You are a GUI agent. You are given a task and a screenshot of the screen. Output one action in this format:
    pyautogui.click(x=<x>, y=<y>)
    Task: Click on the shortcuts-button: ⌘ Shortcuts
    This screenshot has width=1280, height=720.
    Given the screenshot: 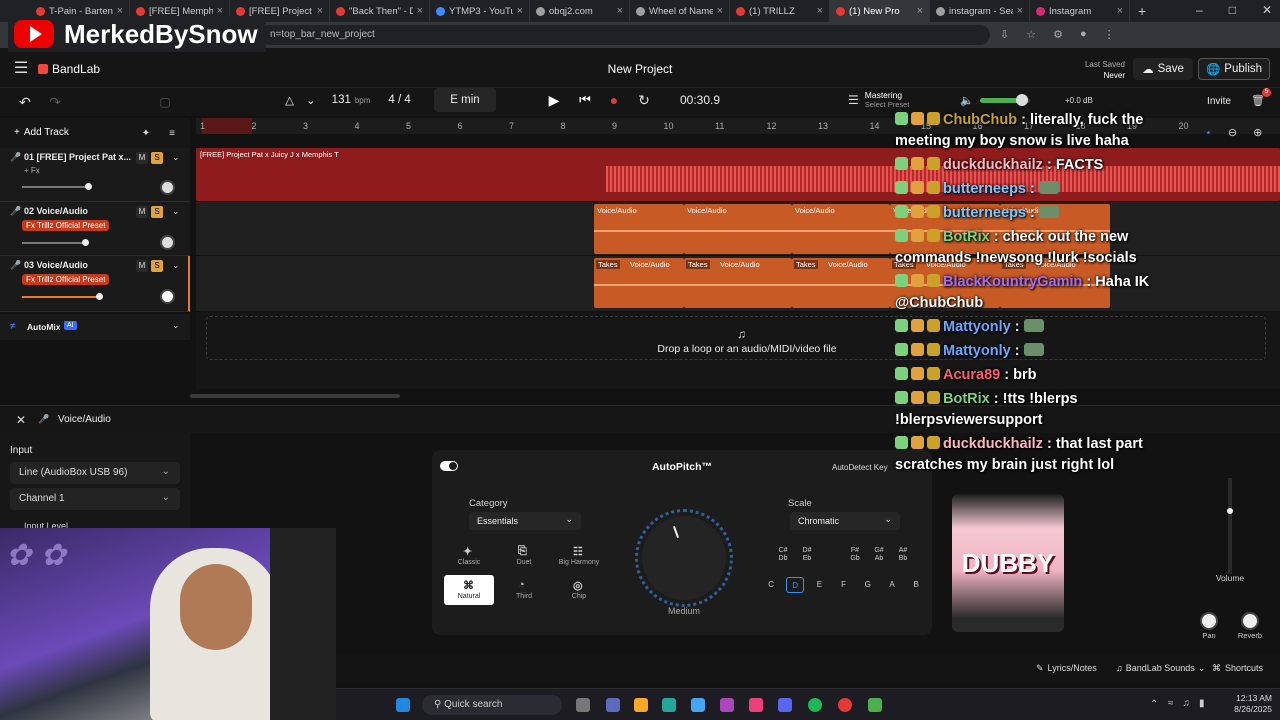 What is the action you would take?
    pyautogui.click(x=1237, y=668)
    